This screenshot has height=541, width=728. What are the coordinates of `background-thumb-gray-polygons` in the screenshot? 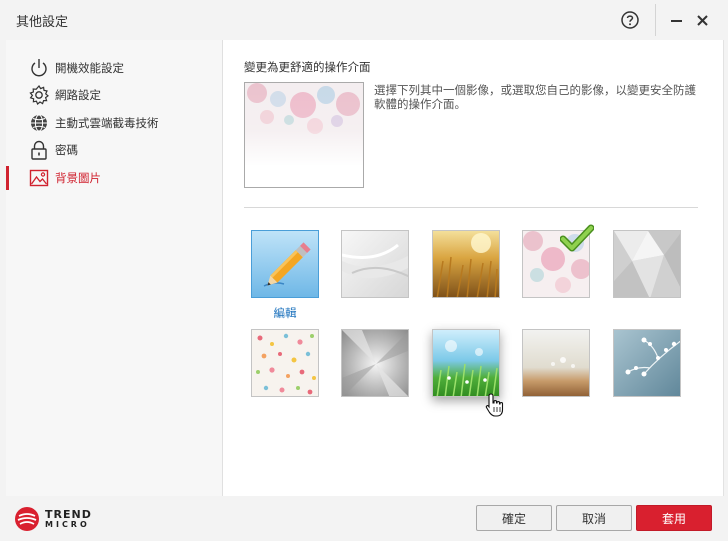 It's located at (647, 264).